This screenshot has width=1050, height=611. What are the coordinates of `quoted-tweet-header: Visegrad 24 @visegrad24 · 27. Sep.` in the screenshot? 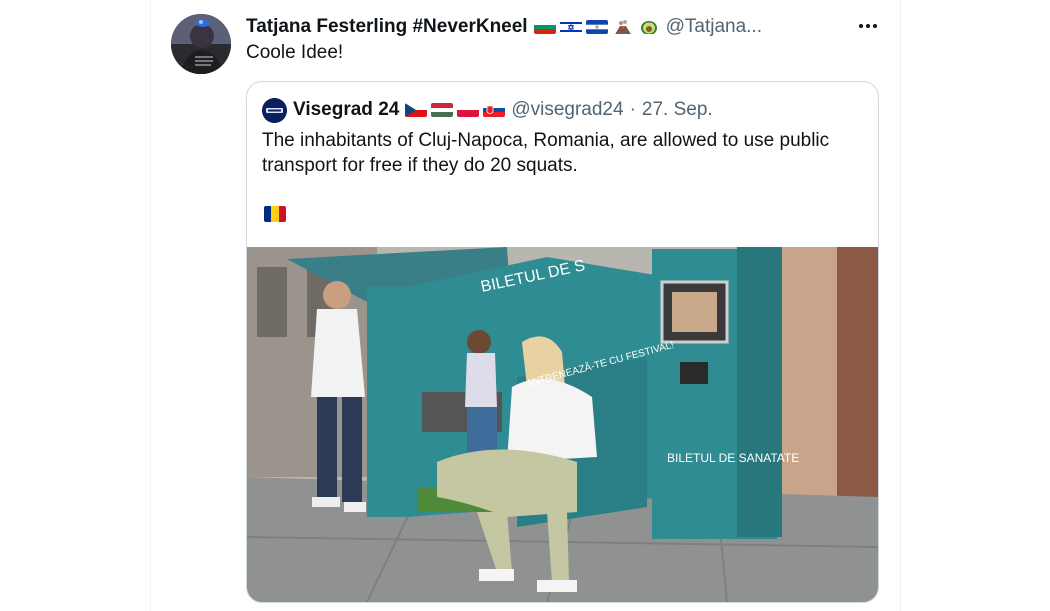 It's located at (487, 110).